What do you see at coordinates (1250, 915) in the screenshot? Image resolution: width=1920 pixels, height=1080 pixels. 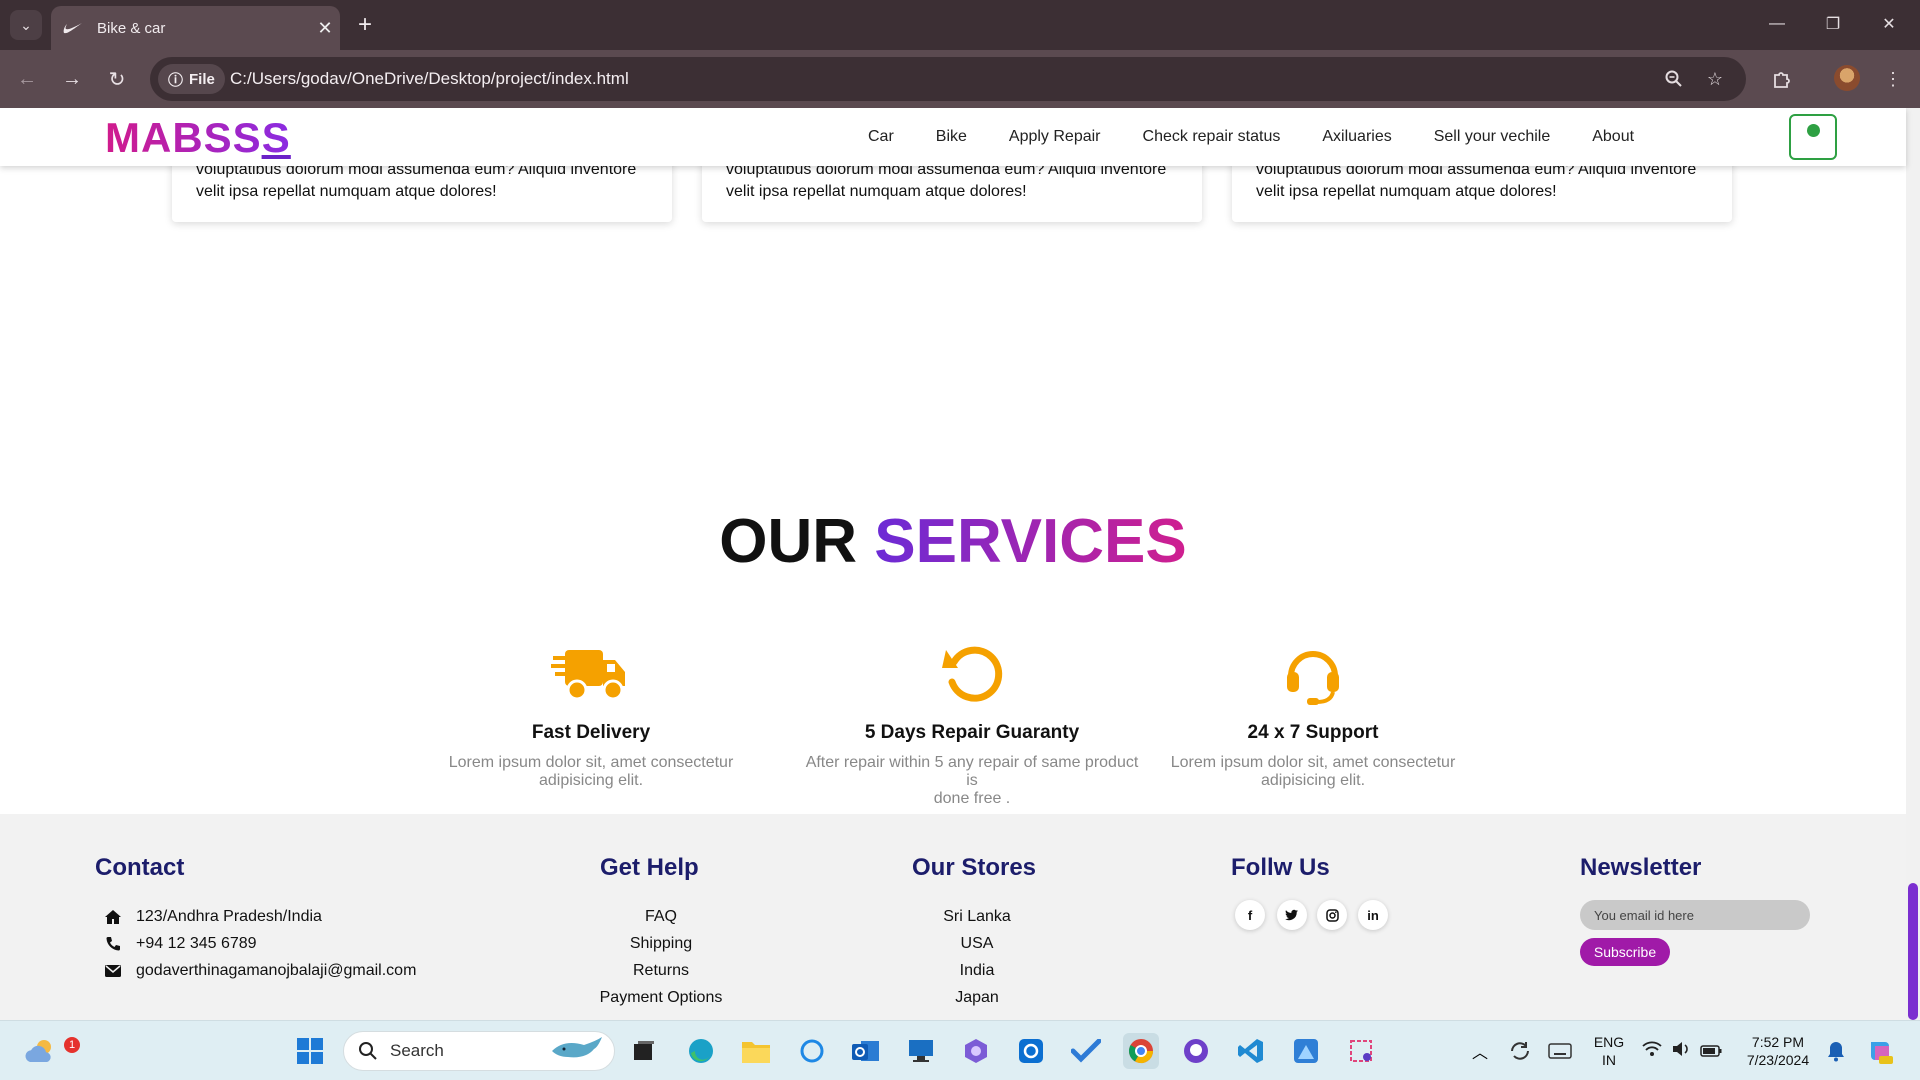 I see `facebook-icon: f` at bounding box center [1250, 915].